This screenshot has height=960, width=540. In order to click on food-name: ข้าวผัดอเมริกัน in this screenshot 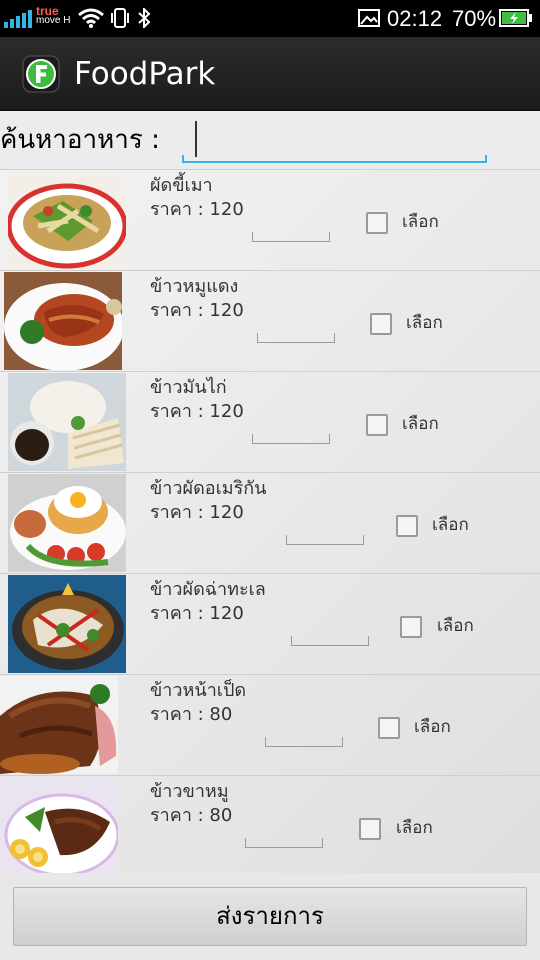, I will do `click(208, 488)`.